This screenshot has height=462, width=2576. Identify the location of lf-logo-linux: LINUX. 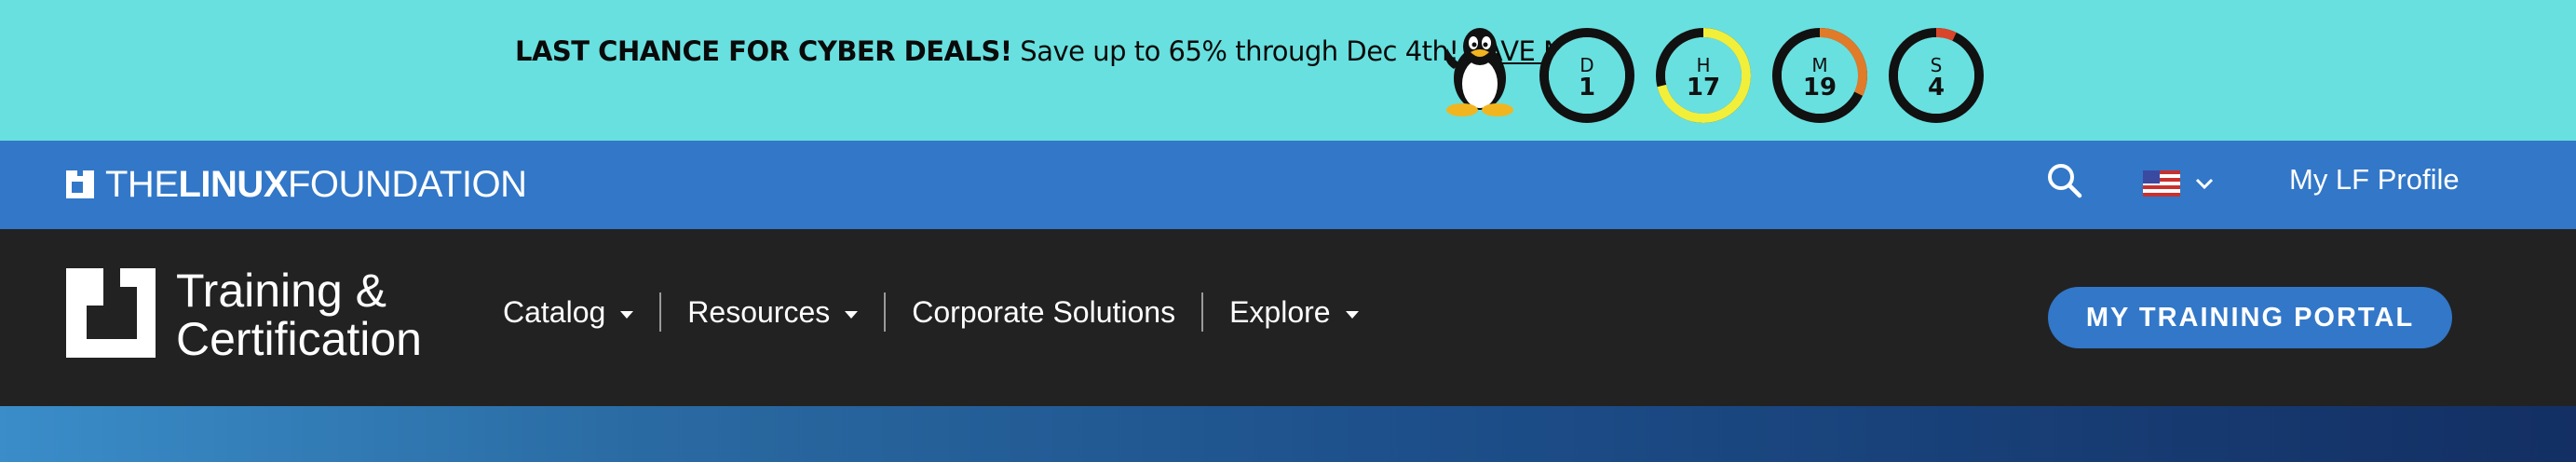
(233, 184).